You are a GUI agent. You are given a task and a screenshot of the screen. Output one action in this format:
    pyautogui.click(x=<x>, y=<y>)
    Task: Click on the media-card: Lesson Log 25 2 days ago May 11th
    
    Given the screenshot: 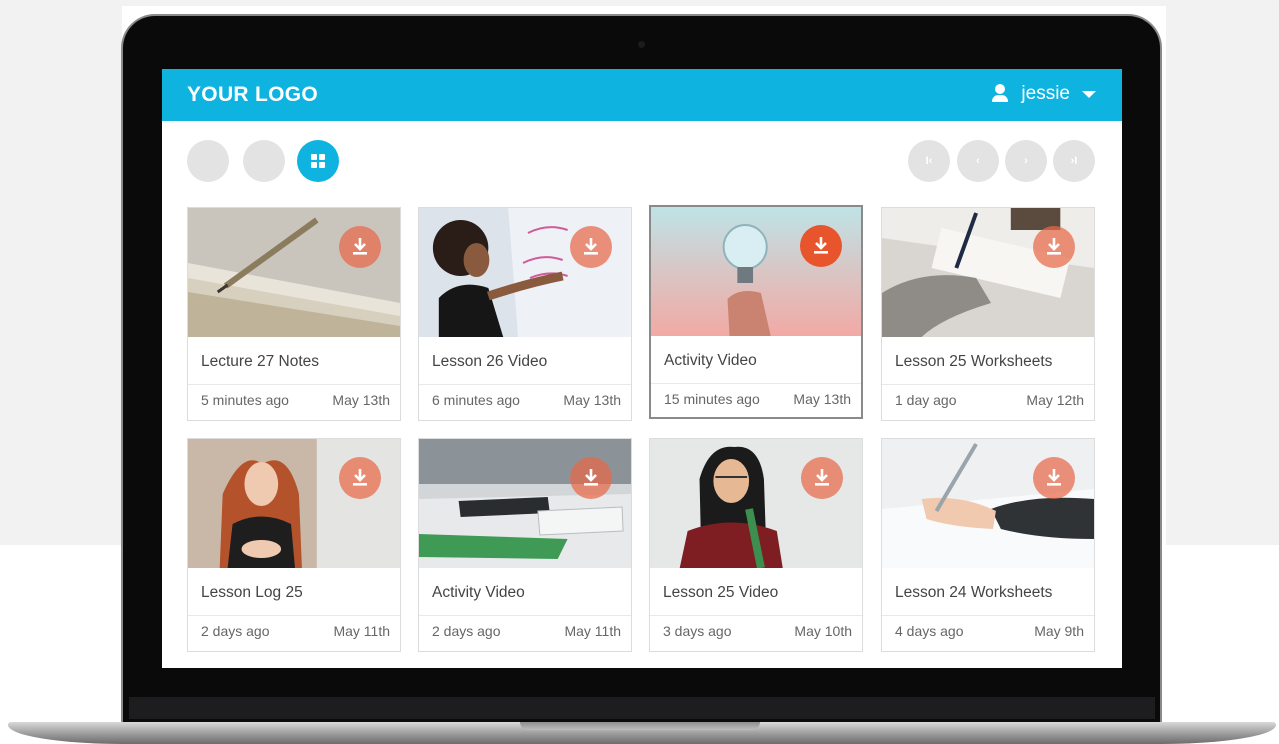 What is the action you would take?
    pyautogui.click(x=294, y=545)
    